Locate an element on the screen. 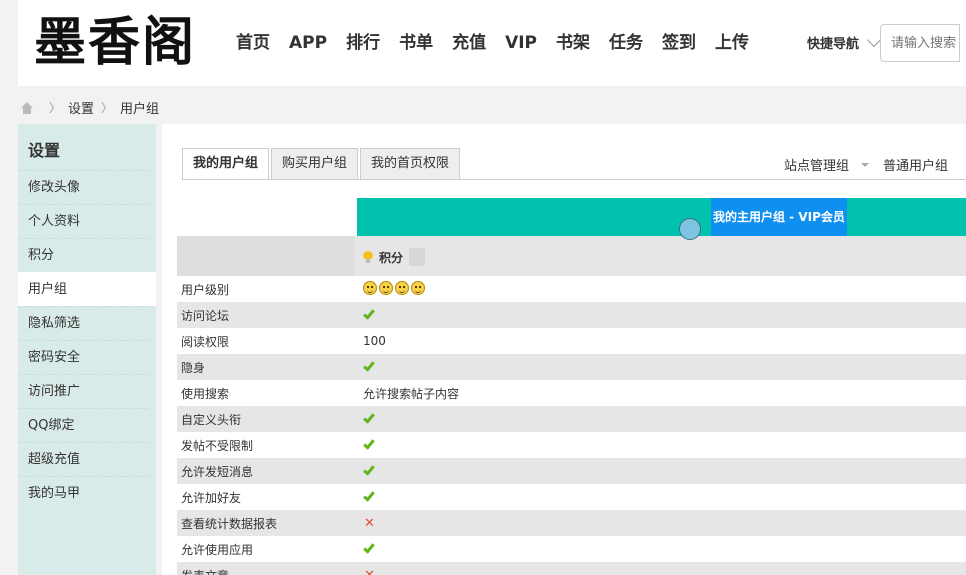 Image resolution: width=966 pixels, height=575 pixels. chevron-down-icon is located at coordinates (874, 39).